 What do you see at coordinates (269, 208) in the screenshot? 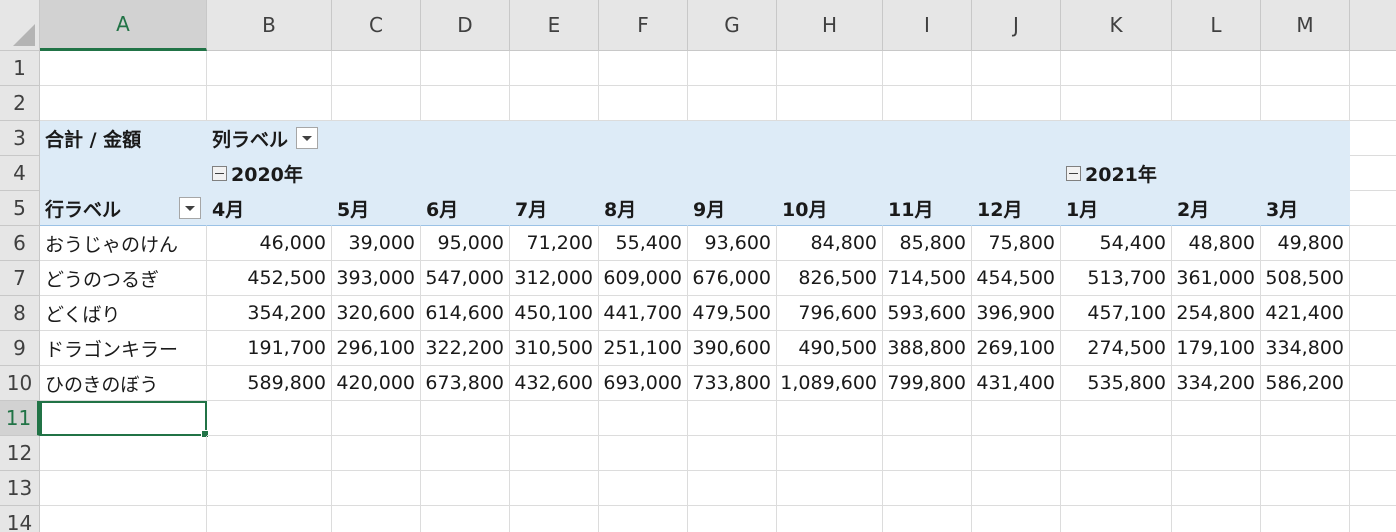
I see `cell-b5: 4月` at bounding box center [269, 208].